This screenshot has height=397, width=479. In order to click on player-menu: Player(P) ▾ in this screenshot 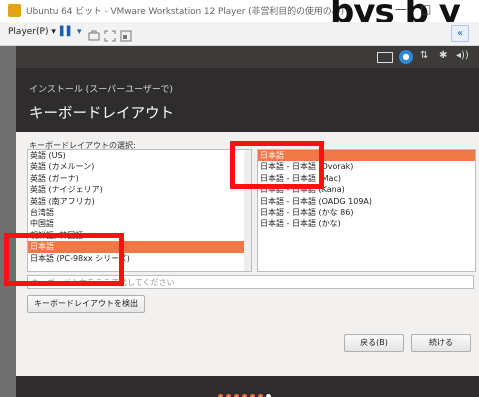, I will do `click(32, 32)`.